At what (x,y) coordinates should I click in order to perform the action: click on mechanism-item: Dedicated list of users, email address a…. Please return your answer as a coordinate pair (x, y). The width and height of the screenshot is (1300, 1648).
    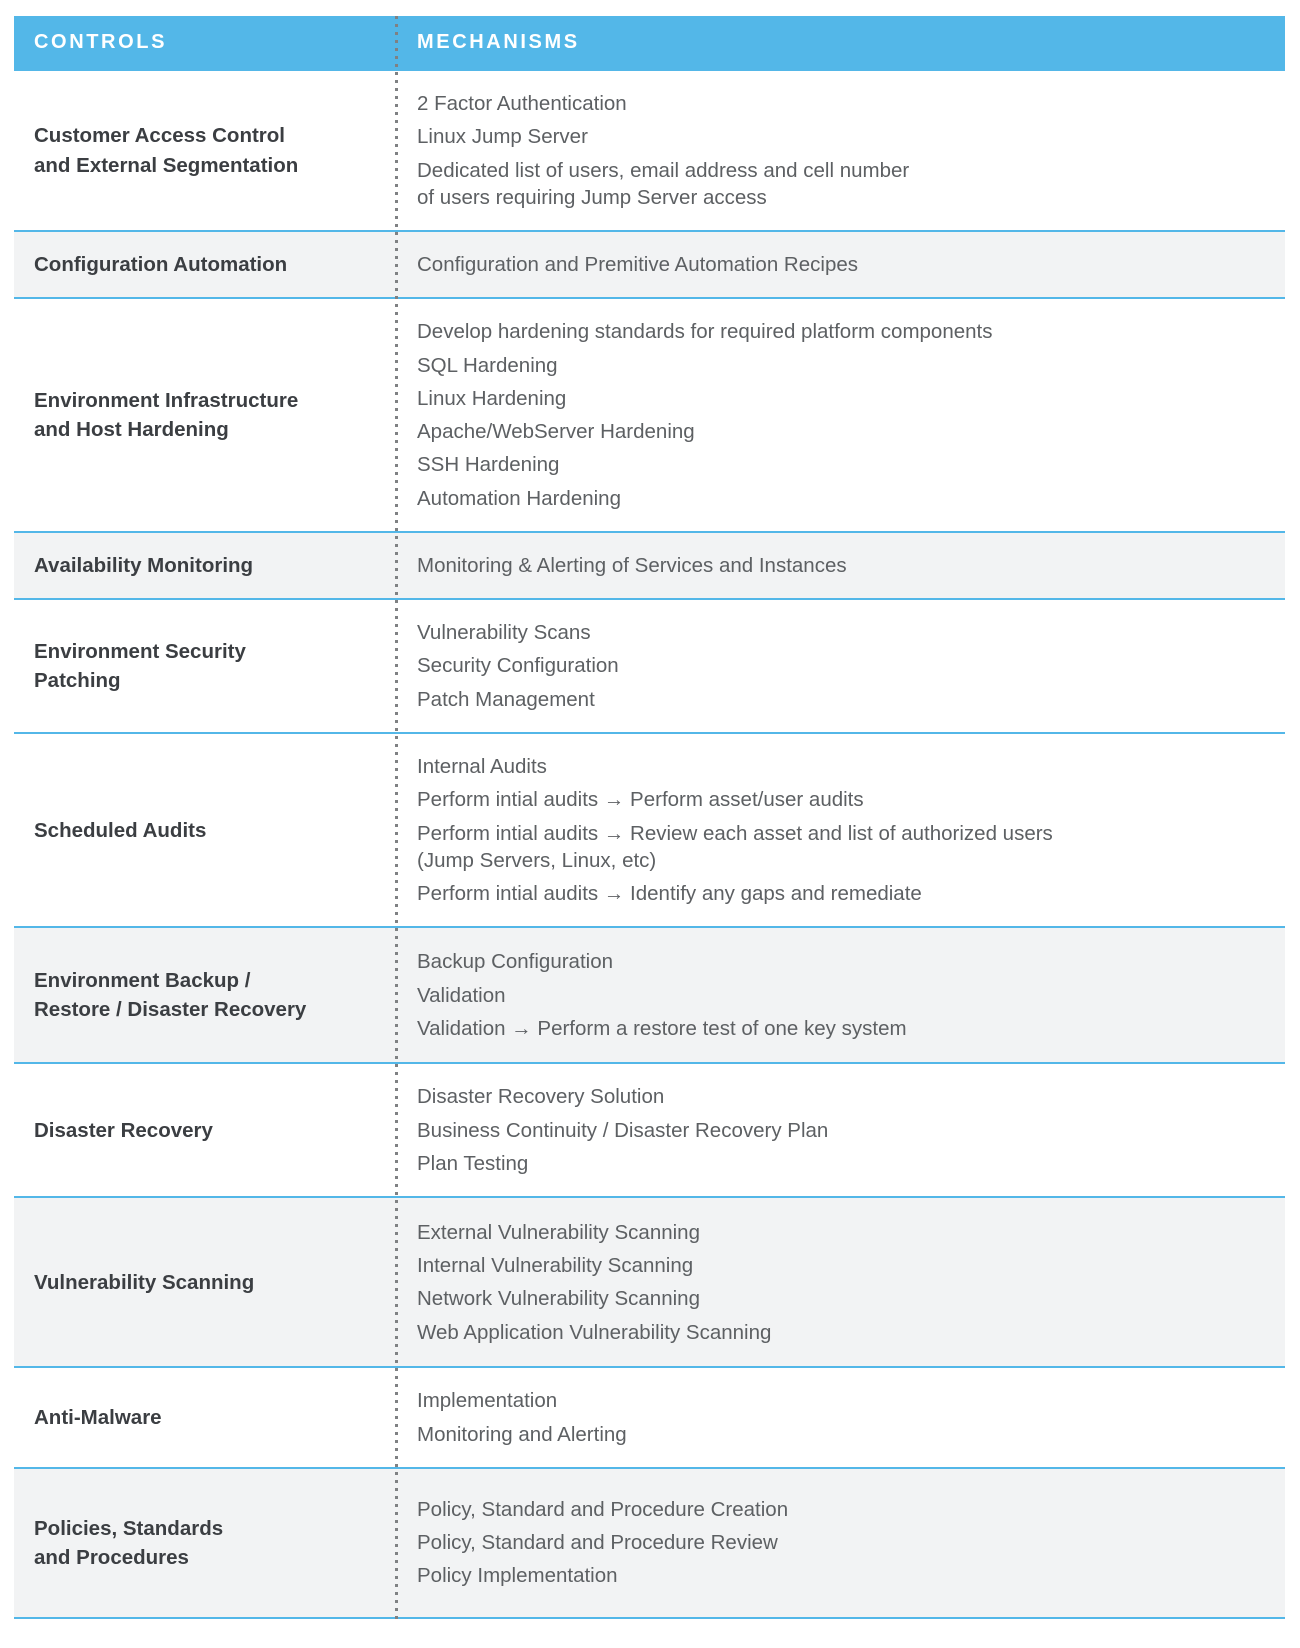
    Looking at the image, I should click on (663, 183).